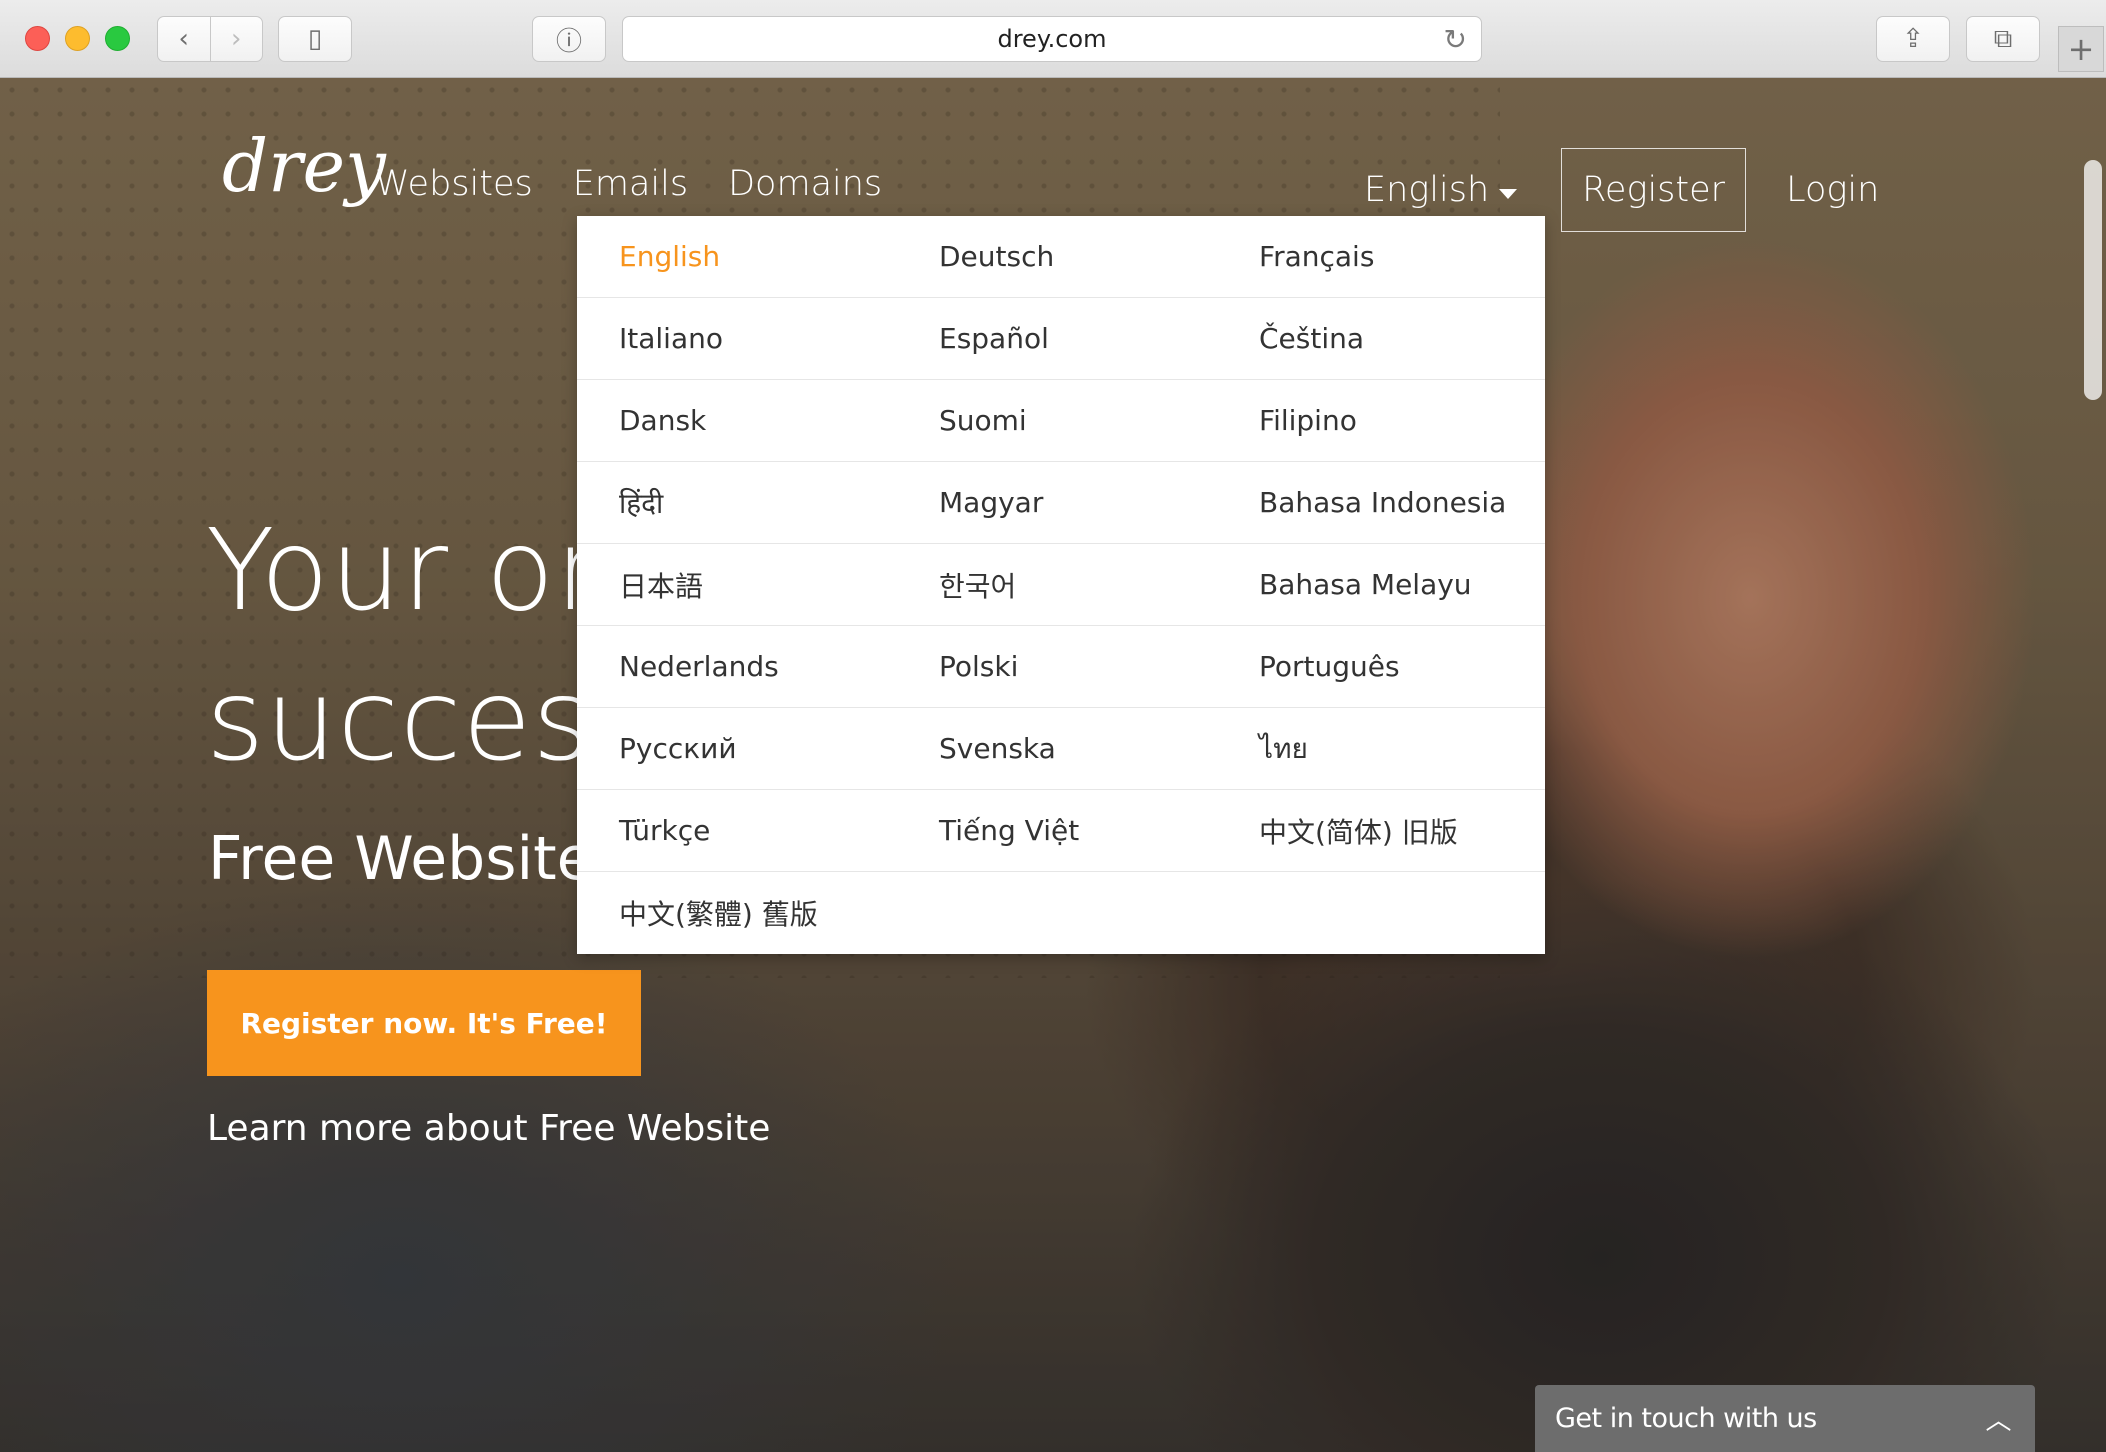 This screenshot has height=1452, width=2106. Describe the element at coordinates (737, 338) in the screenshot. I see `language-option-italiano: Italiano` at that location.